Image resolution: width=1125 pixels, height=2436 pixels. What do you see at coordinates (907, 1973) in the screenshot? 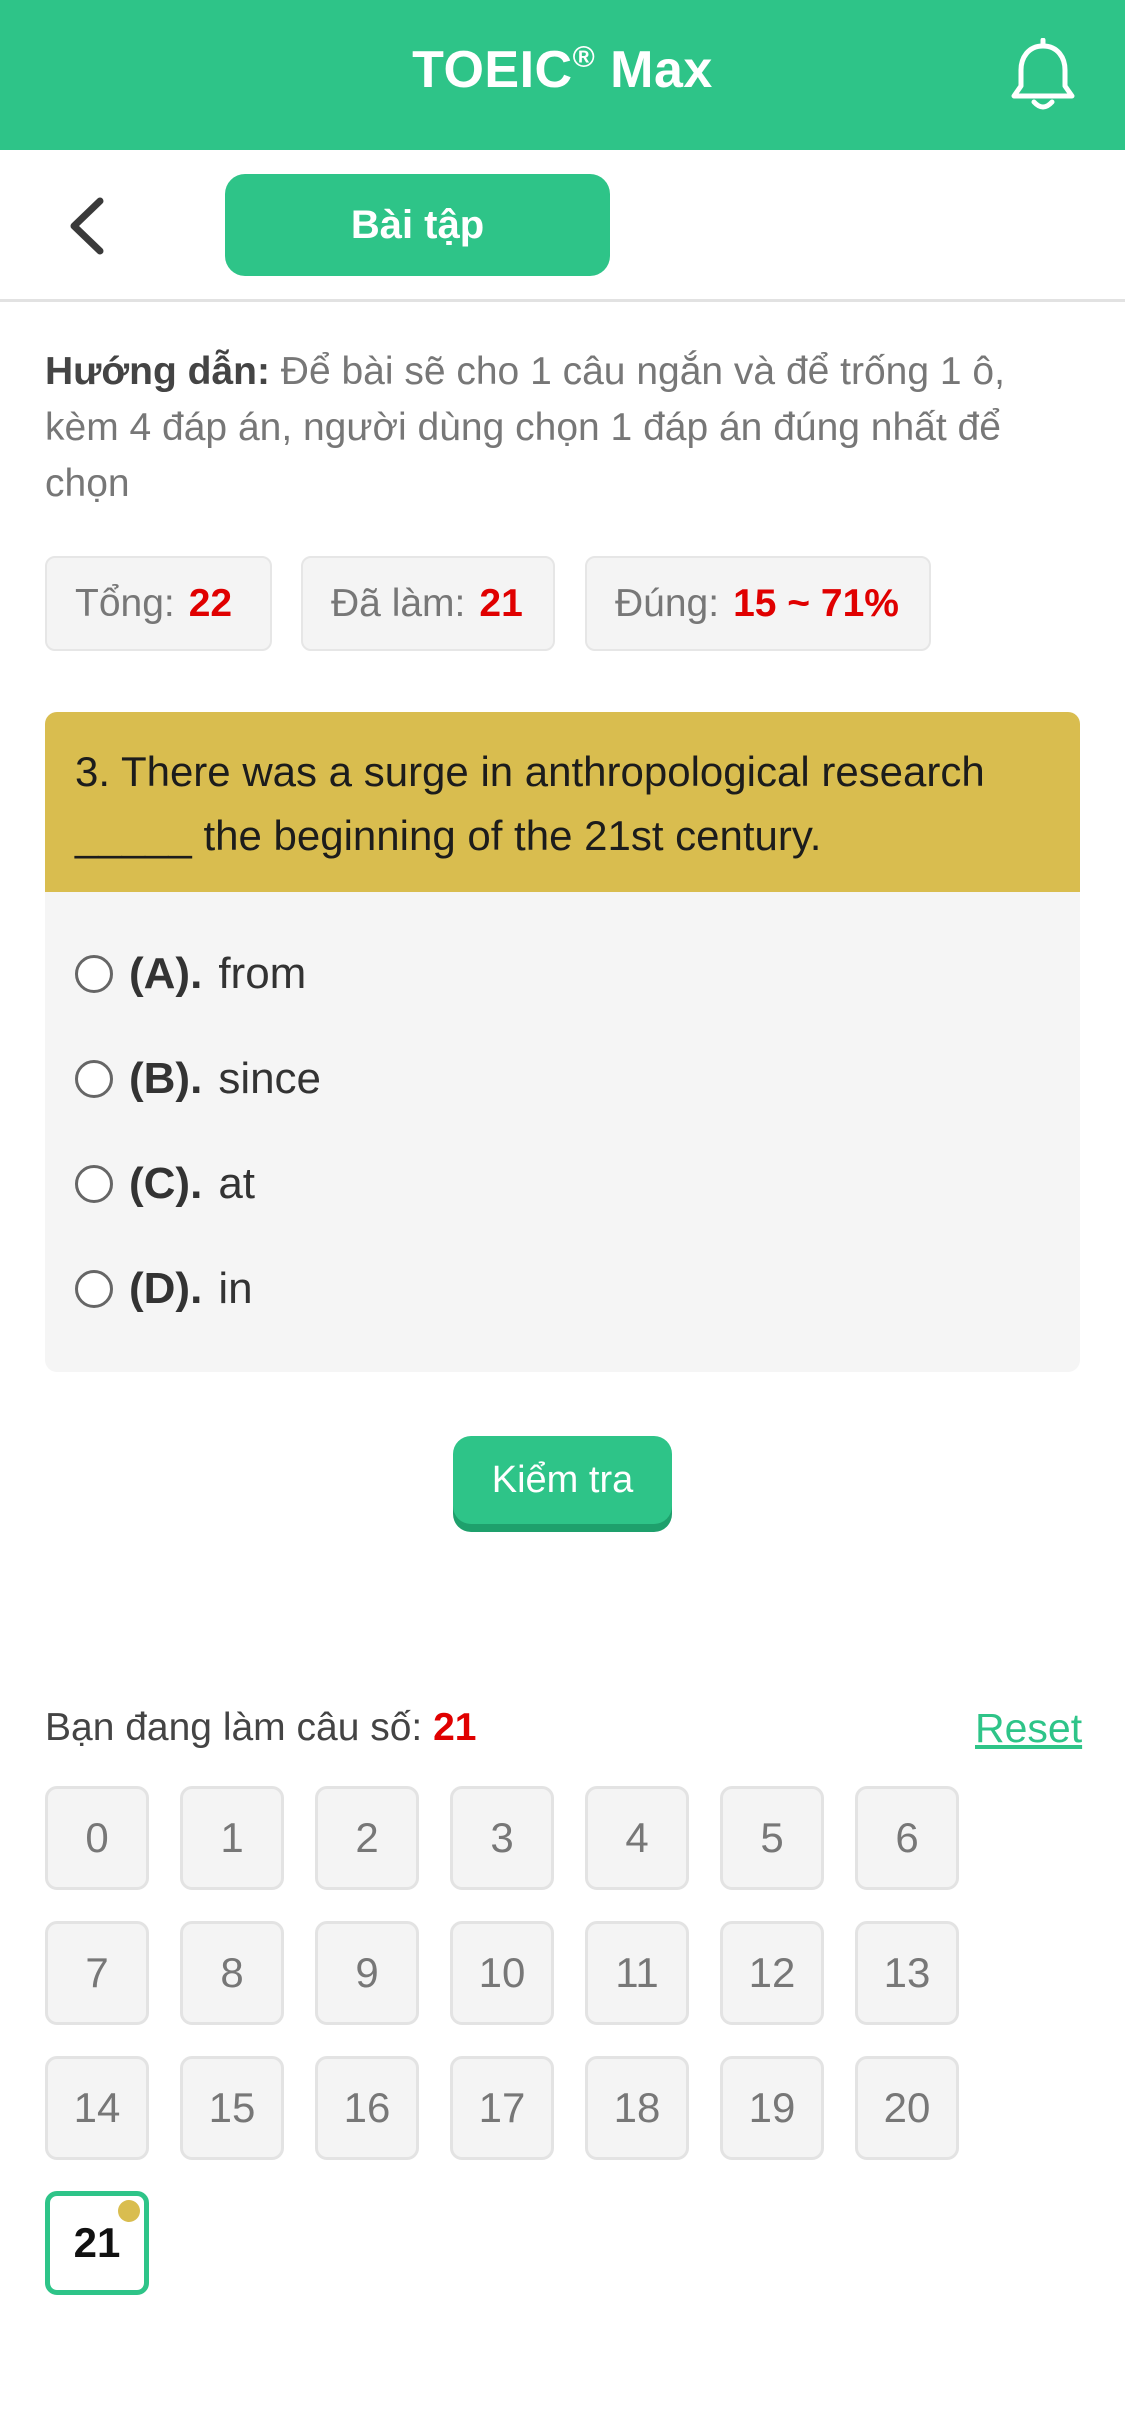
I see `question-number-button: 13` at bounding box center [907, 1973].